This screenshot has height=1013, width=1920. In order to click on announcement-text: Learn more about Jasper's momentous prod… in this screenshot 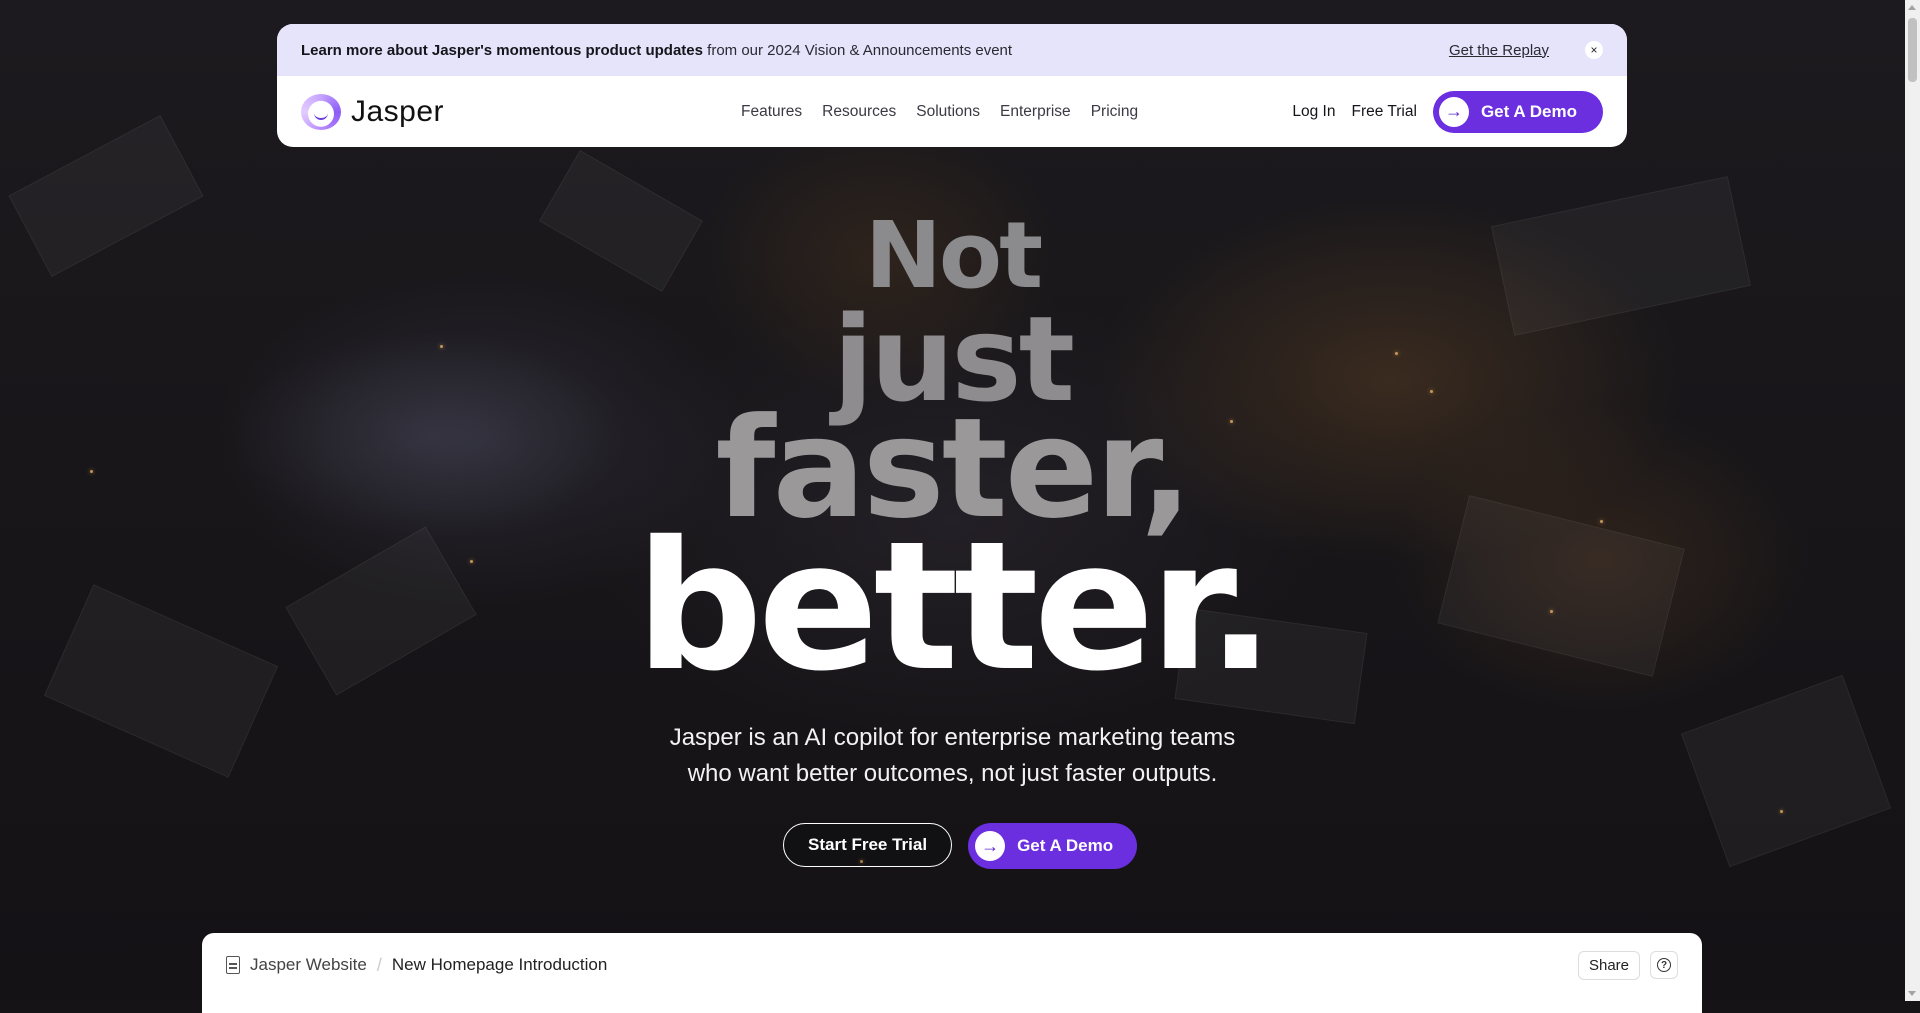, I will do `click(875, 50)`.